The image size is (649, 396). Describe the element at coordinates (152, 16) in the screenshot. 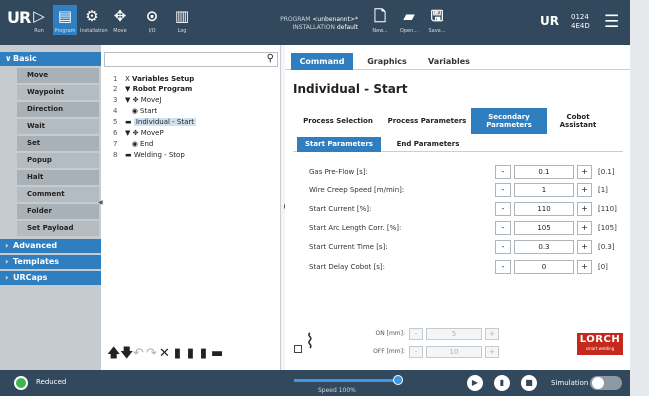

I see `io-icon: ⊙` at that location.